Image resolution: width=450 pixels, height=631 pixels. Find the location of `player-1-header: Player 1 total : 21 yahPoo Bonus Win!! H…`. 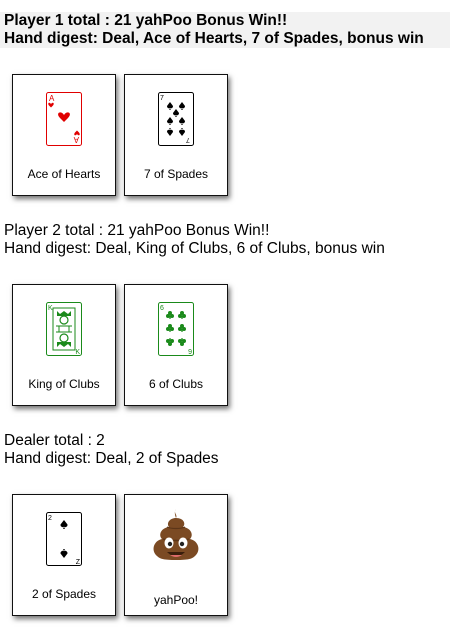

player-1-header: Player 1 total : 21 yahPoo Bonus Win!! H… is located at coordinates (225, 30).